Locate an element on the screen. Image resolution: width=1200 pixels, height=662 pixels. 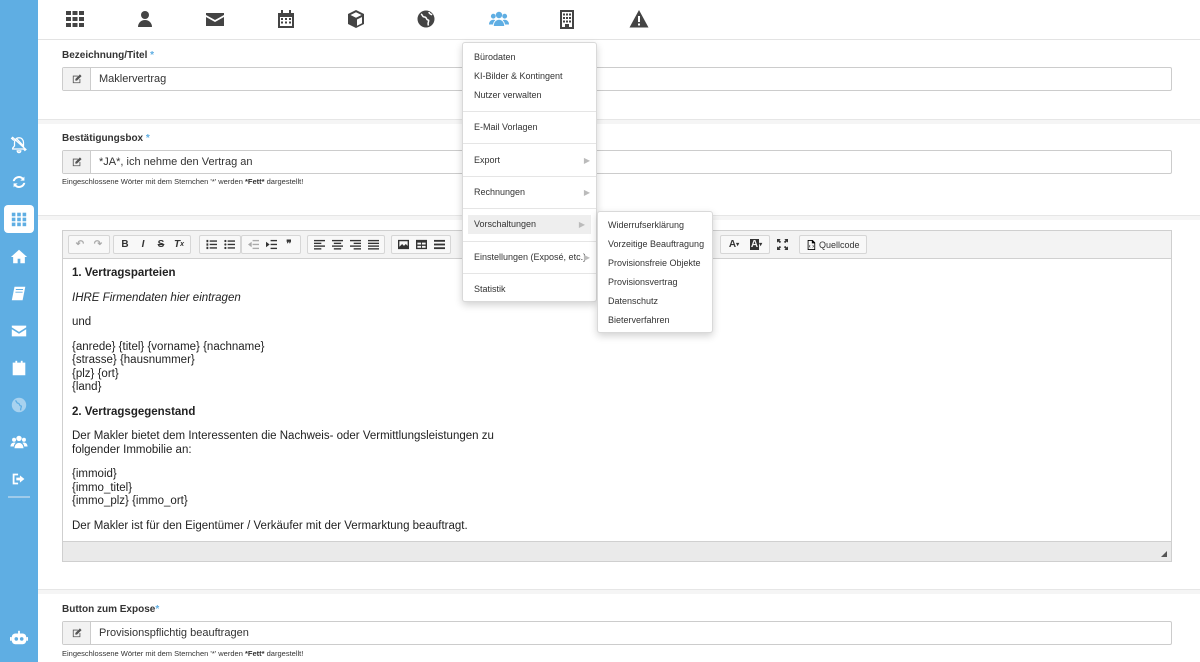
menu-item-nutzer: Nutzer verwalten is located at coordinates (529, 95).